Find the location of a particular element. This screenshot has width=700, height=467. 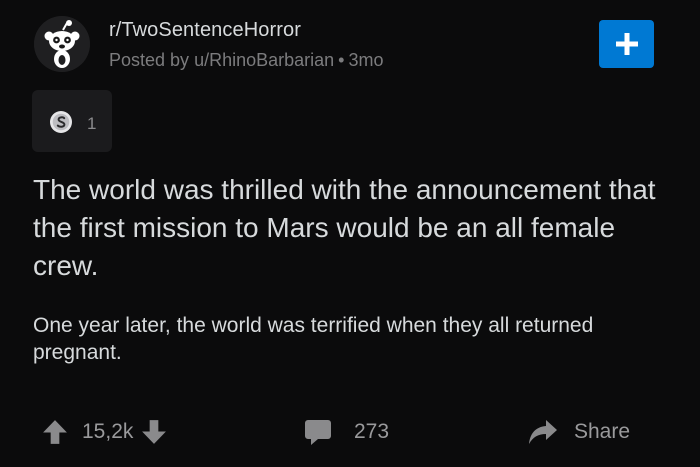

subreddit-name: r/TwoSentenceHorror is located at coordinates (205, 30).